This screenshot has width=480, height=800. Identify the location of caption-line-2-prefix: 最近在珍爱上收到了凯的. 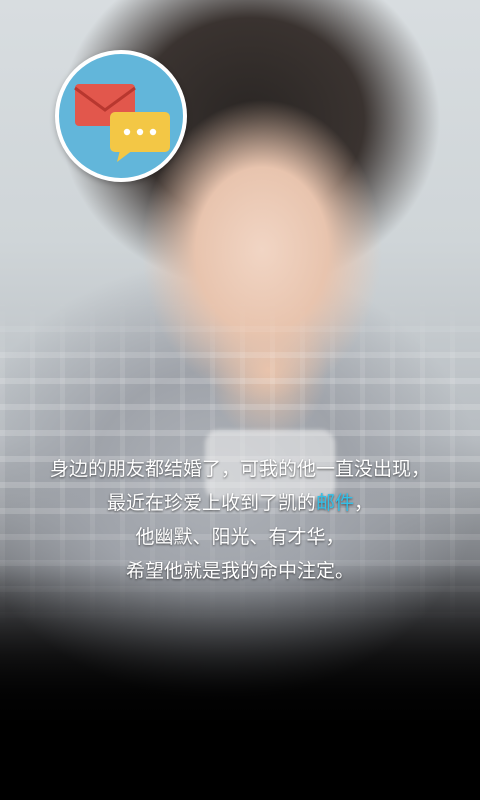
(211, 503).